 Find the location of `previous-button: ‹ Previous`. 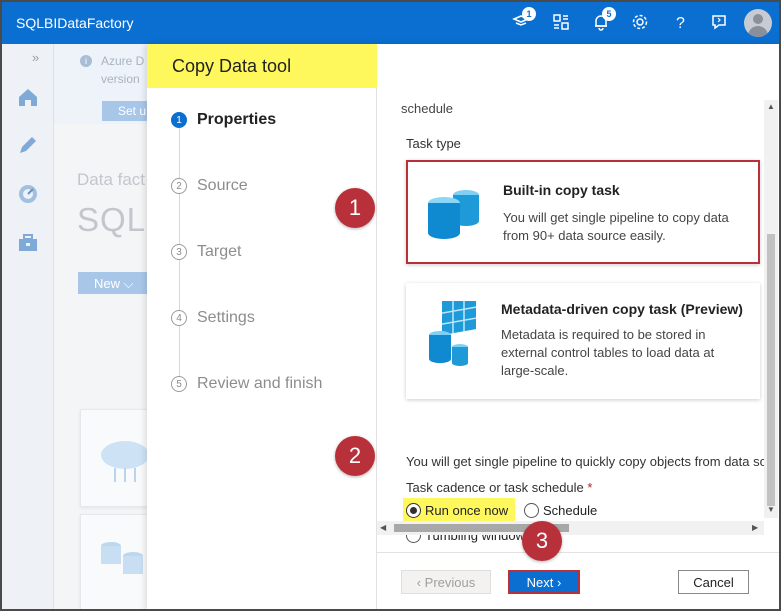

previous-button: ‹ Previous is located at coordinates (446, 582).